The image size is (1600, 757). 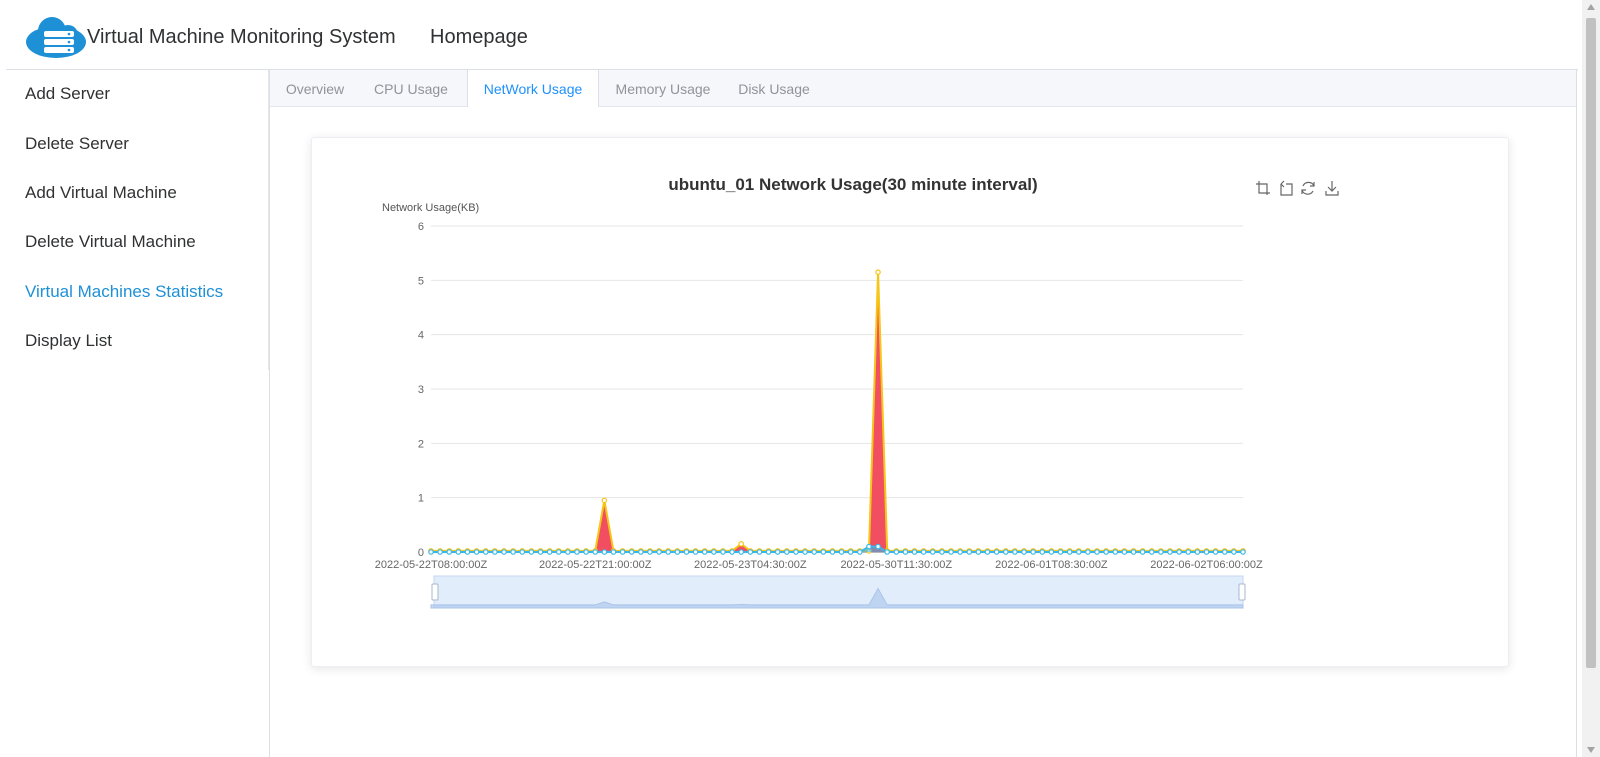 I want to click on tab-overview: Overview, so click(x=315, y=88).